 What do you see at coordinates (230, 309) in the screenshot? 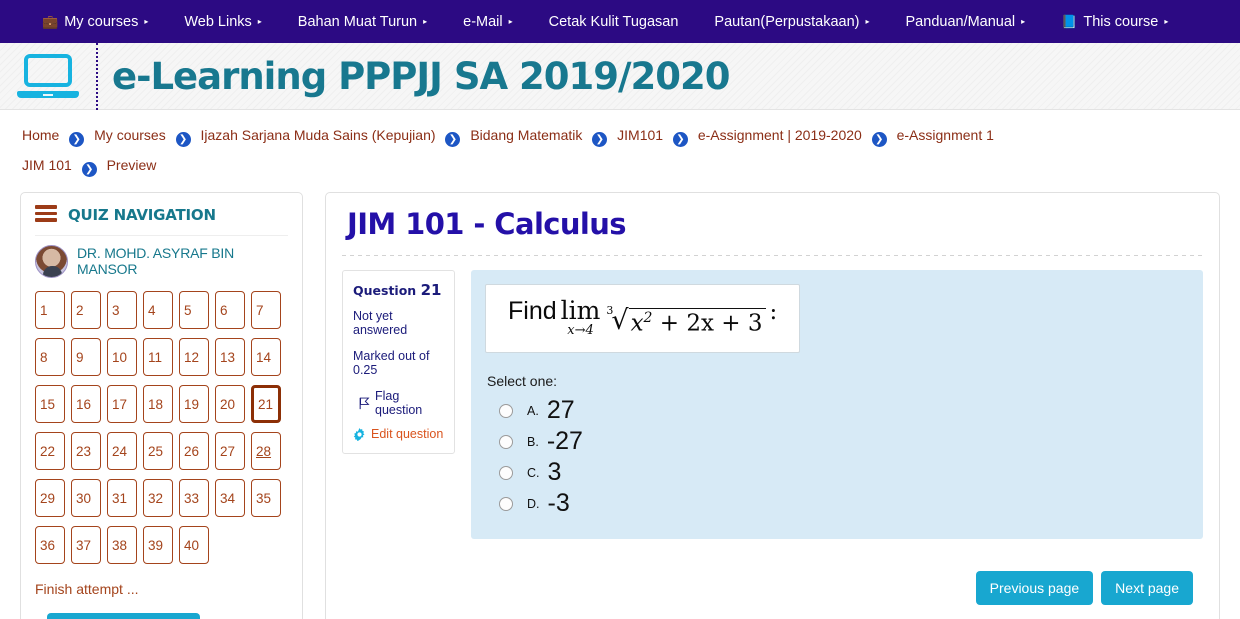
I see `question-nav-button-6: 6` at bounding box center [230, 309].